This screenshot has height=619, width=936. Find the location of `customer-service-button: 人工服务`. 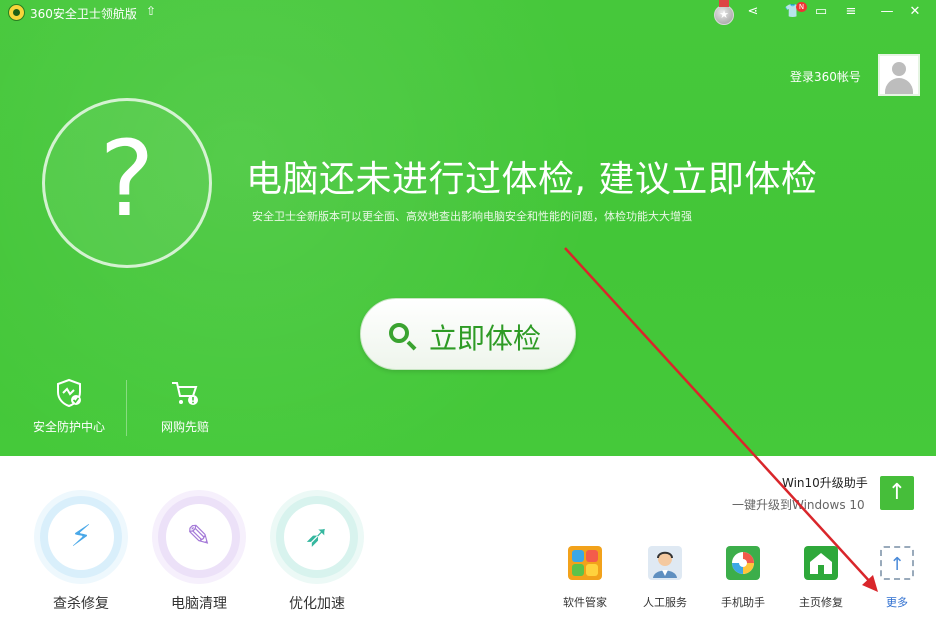

customer-service-button: 人工服务 is located at coordinates (665, 579).